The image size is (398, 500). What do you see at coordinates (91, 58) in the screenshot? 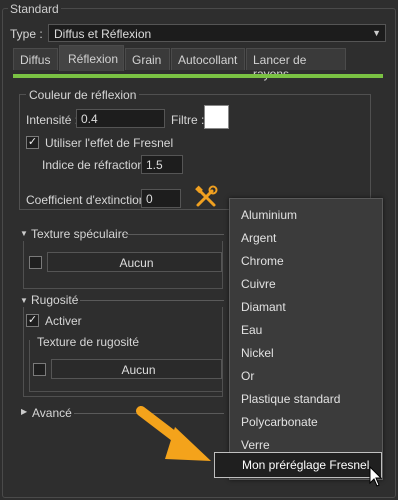
I see `tab-reflexion: Réflexion` at bounding box center [91, 58].